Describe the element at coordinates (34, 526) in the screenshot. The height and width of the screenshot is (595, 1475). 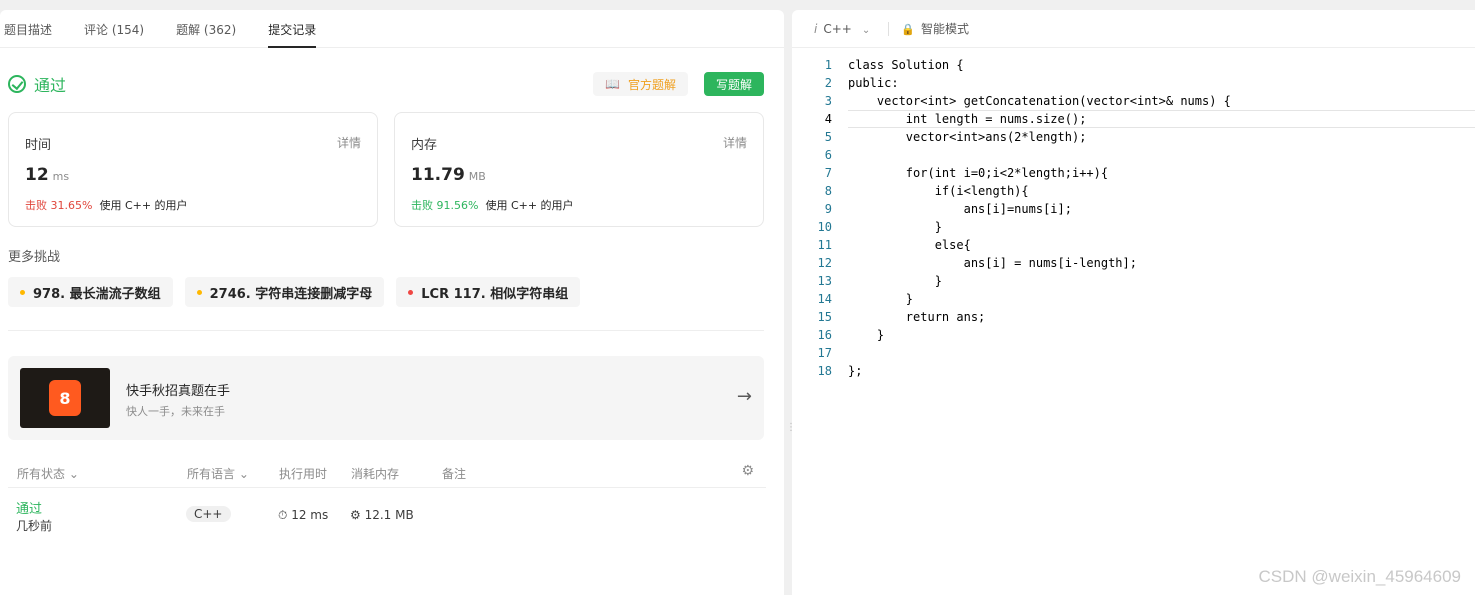
I see `row-time-ago: 几秒前` at that location.